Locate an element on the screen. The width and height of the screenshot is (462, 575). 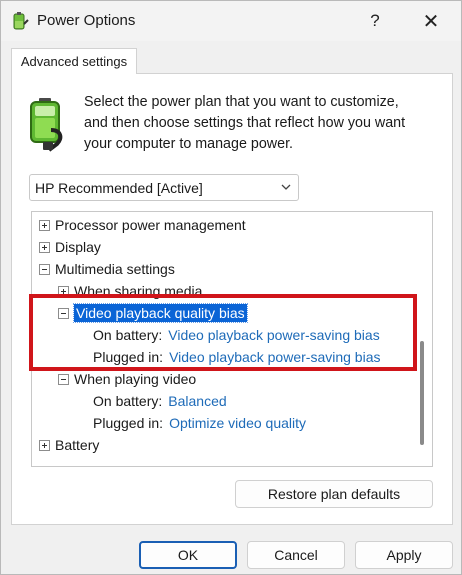
tree-item-display: Display is located at coordinates (70, 247).